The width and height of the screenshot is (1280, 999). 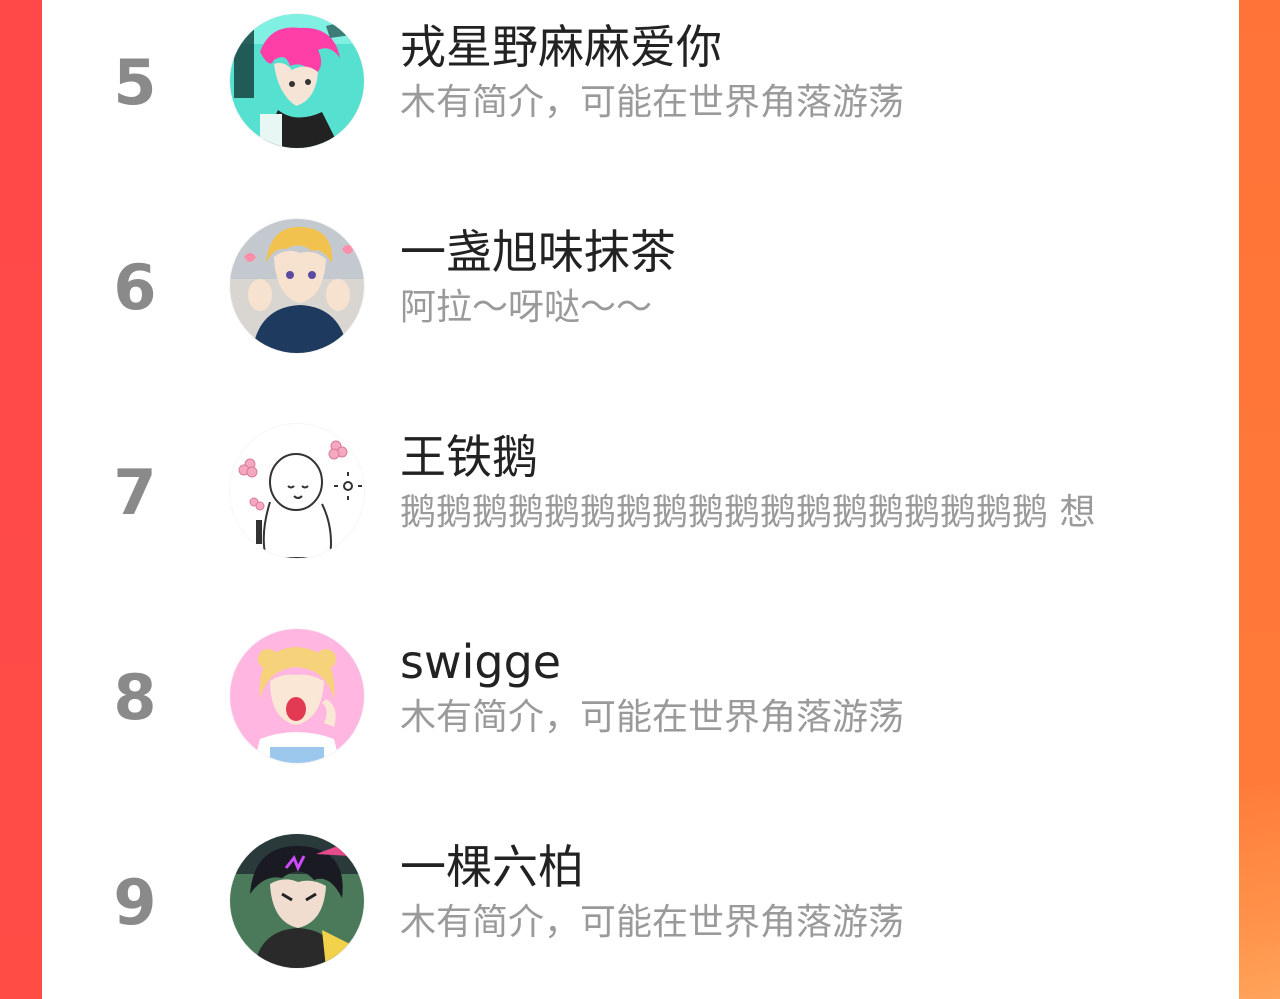 I want to click on rank-number: 6, so click(x=135, y=287).